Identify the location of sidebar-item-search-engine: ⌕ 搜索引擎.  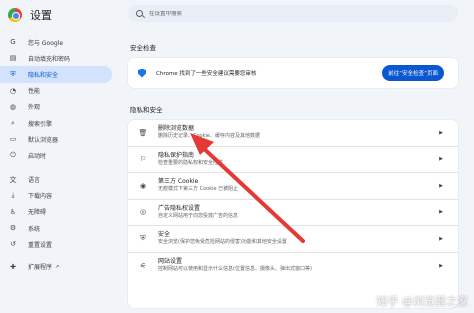
(59, 123).